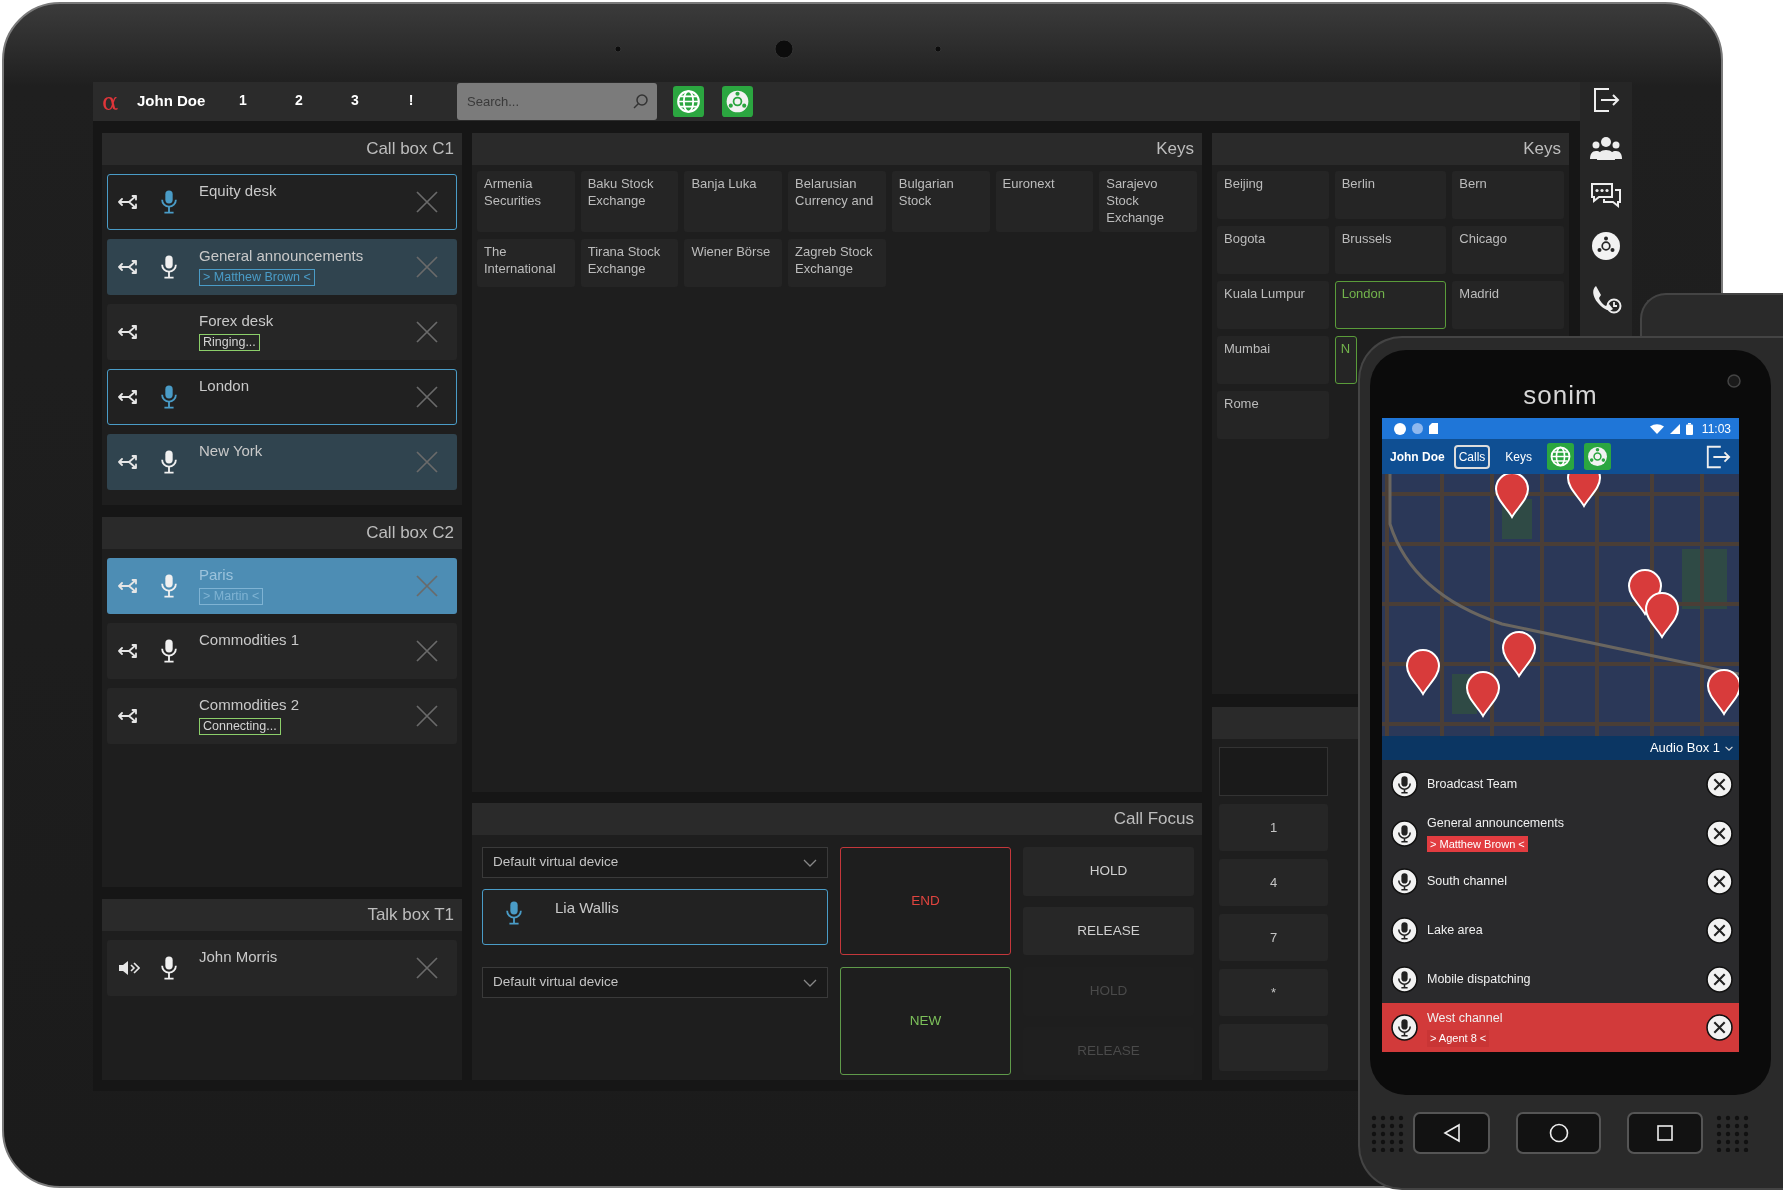 The width and height of the screenshot is (1783, 1190). I want to click on tab: !, so click(411, 101).